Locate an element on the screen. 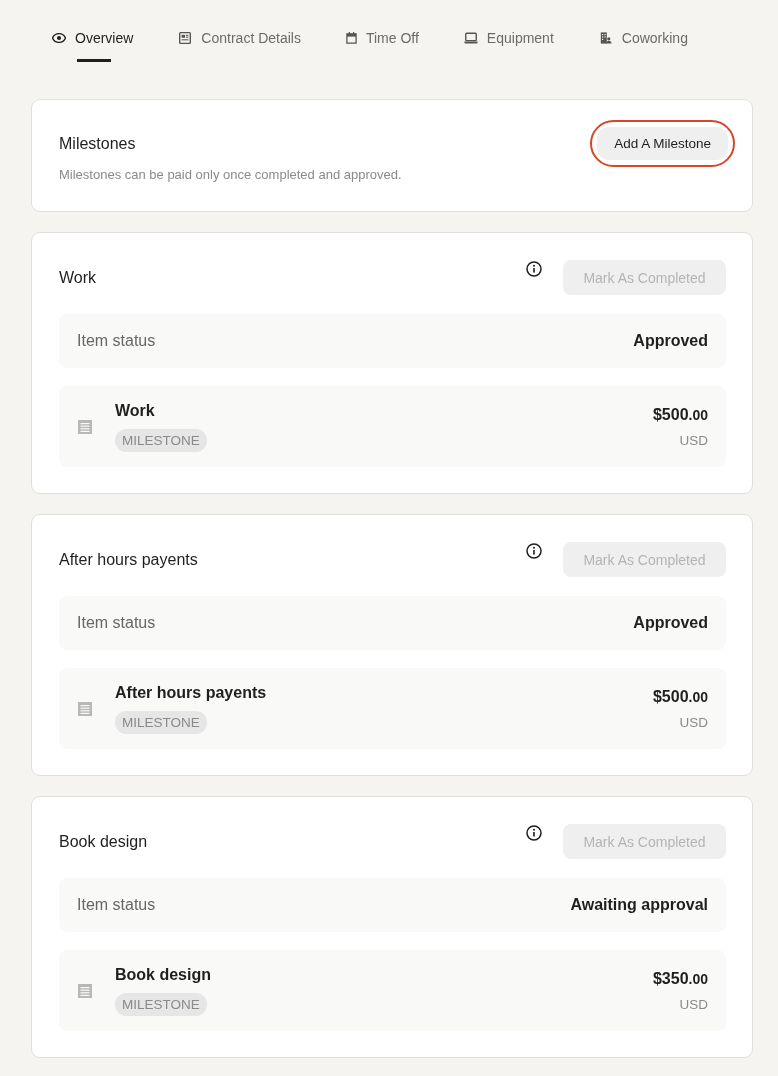  tab: Overview is located at coordinates (93, 44).